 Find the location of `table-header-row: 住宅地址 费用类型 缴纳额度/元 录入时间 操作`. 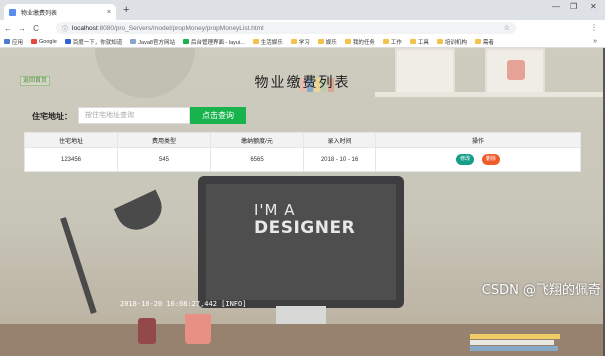

table-header-row: 住宅地址 费用类型 缴纳额度/元 录入时间 操作 is located at coordinates (302, 140).